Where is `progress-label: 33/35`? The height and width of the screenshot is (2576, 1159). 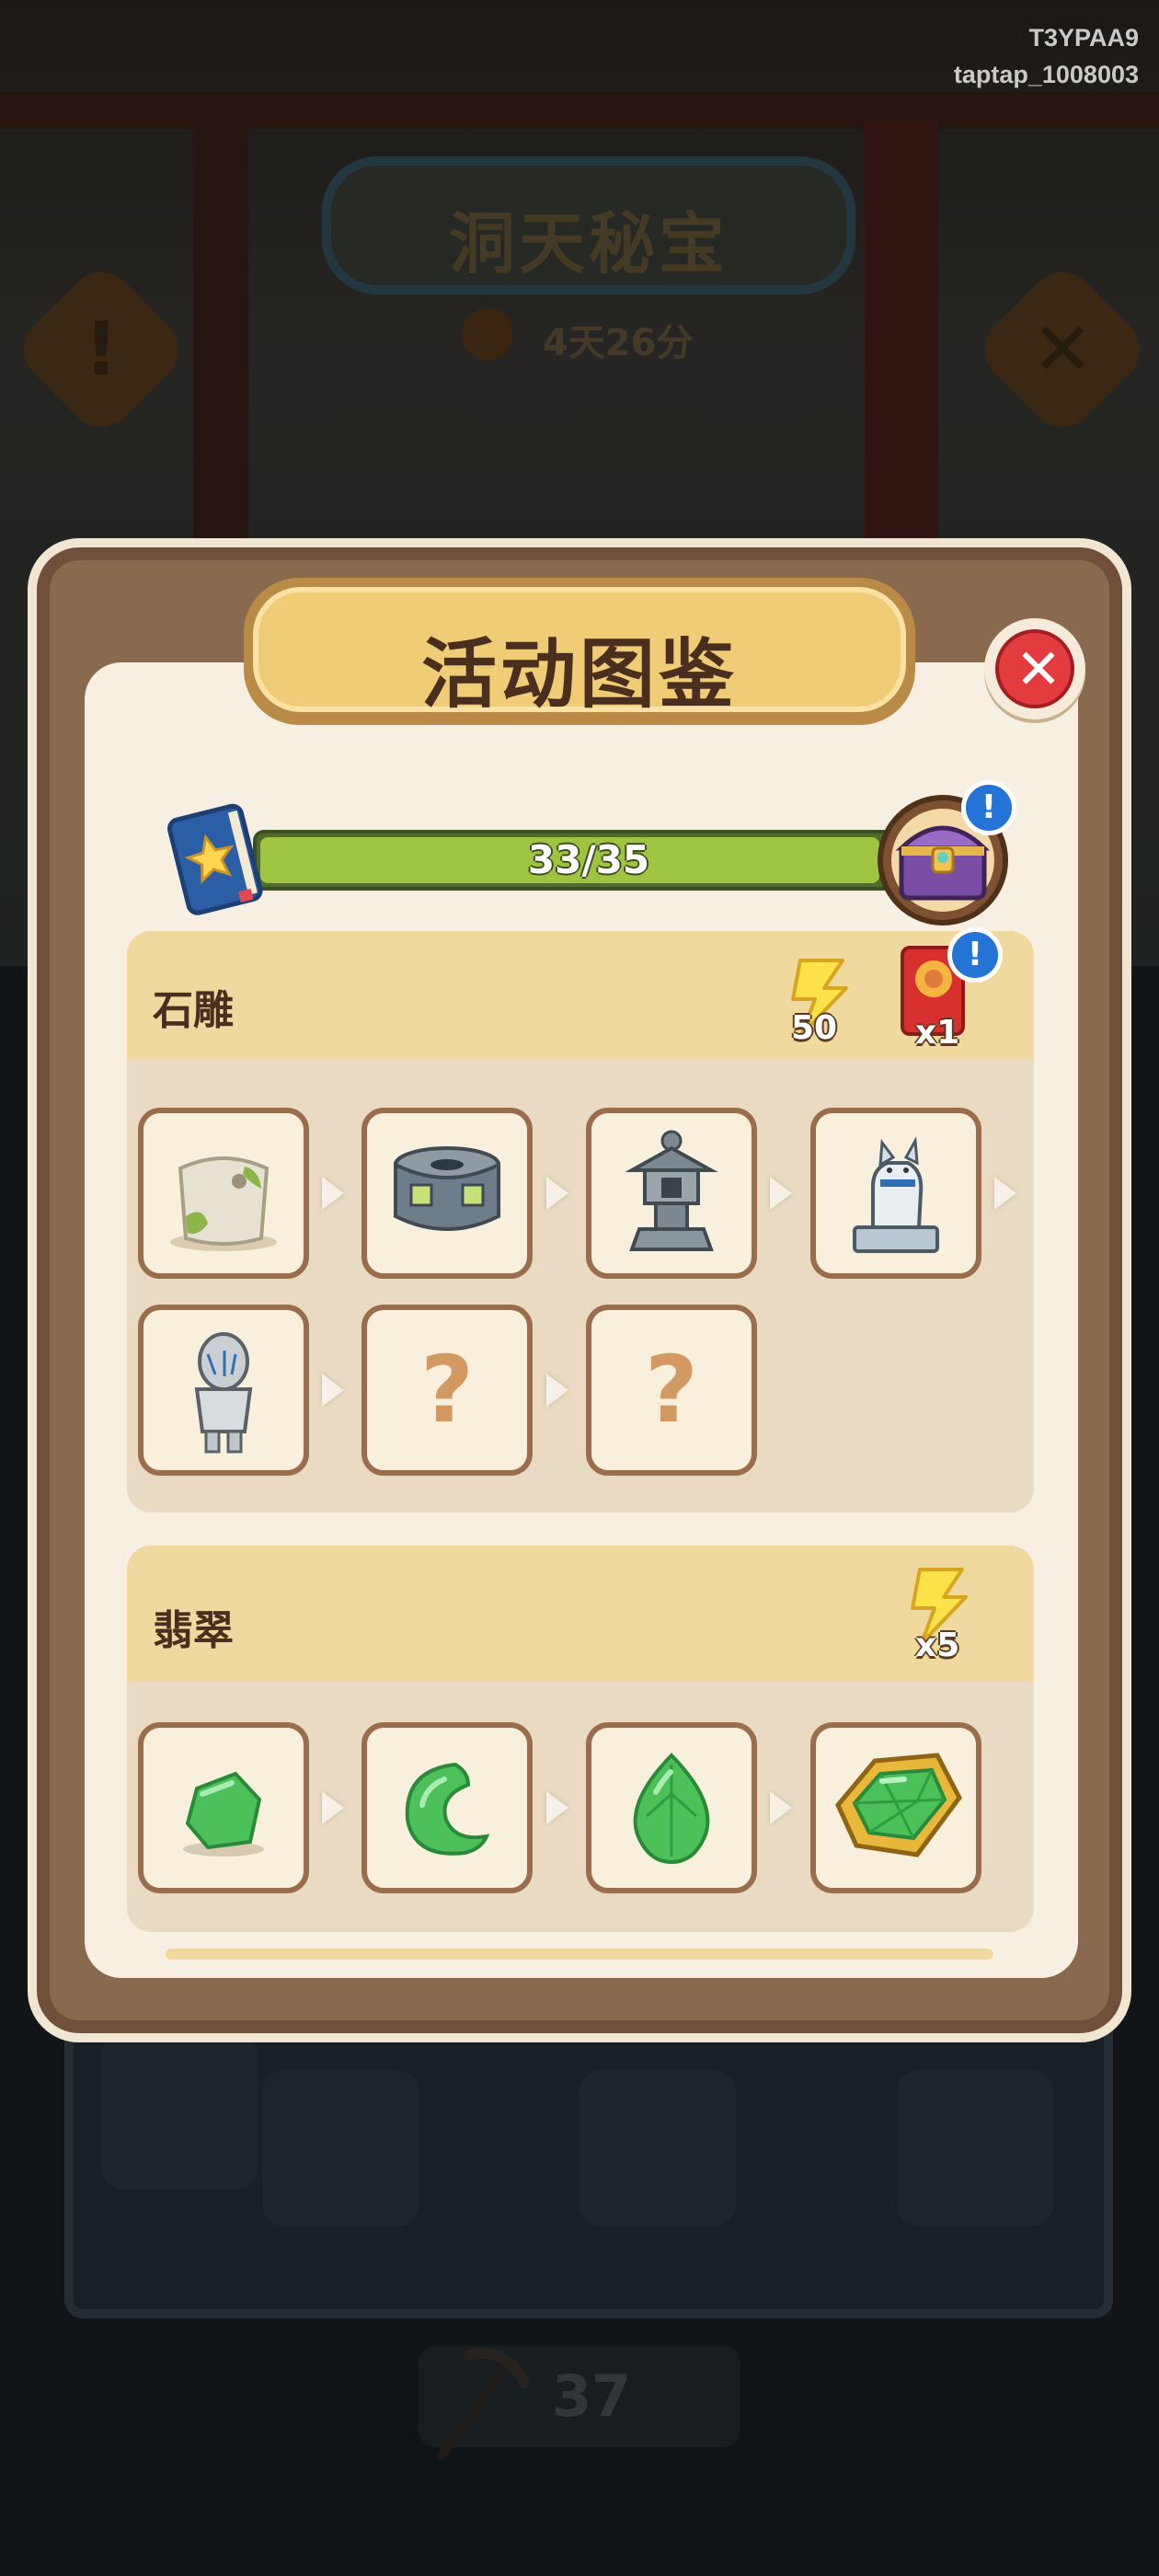 progress-label: 33/35 is located at coordinates (588, 859).